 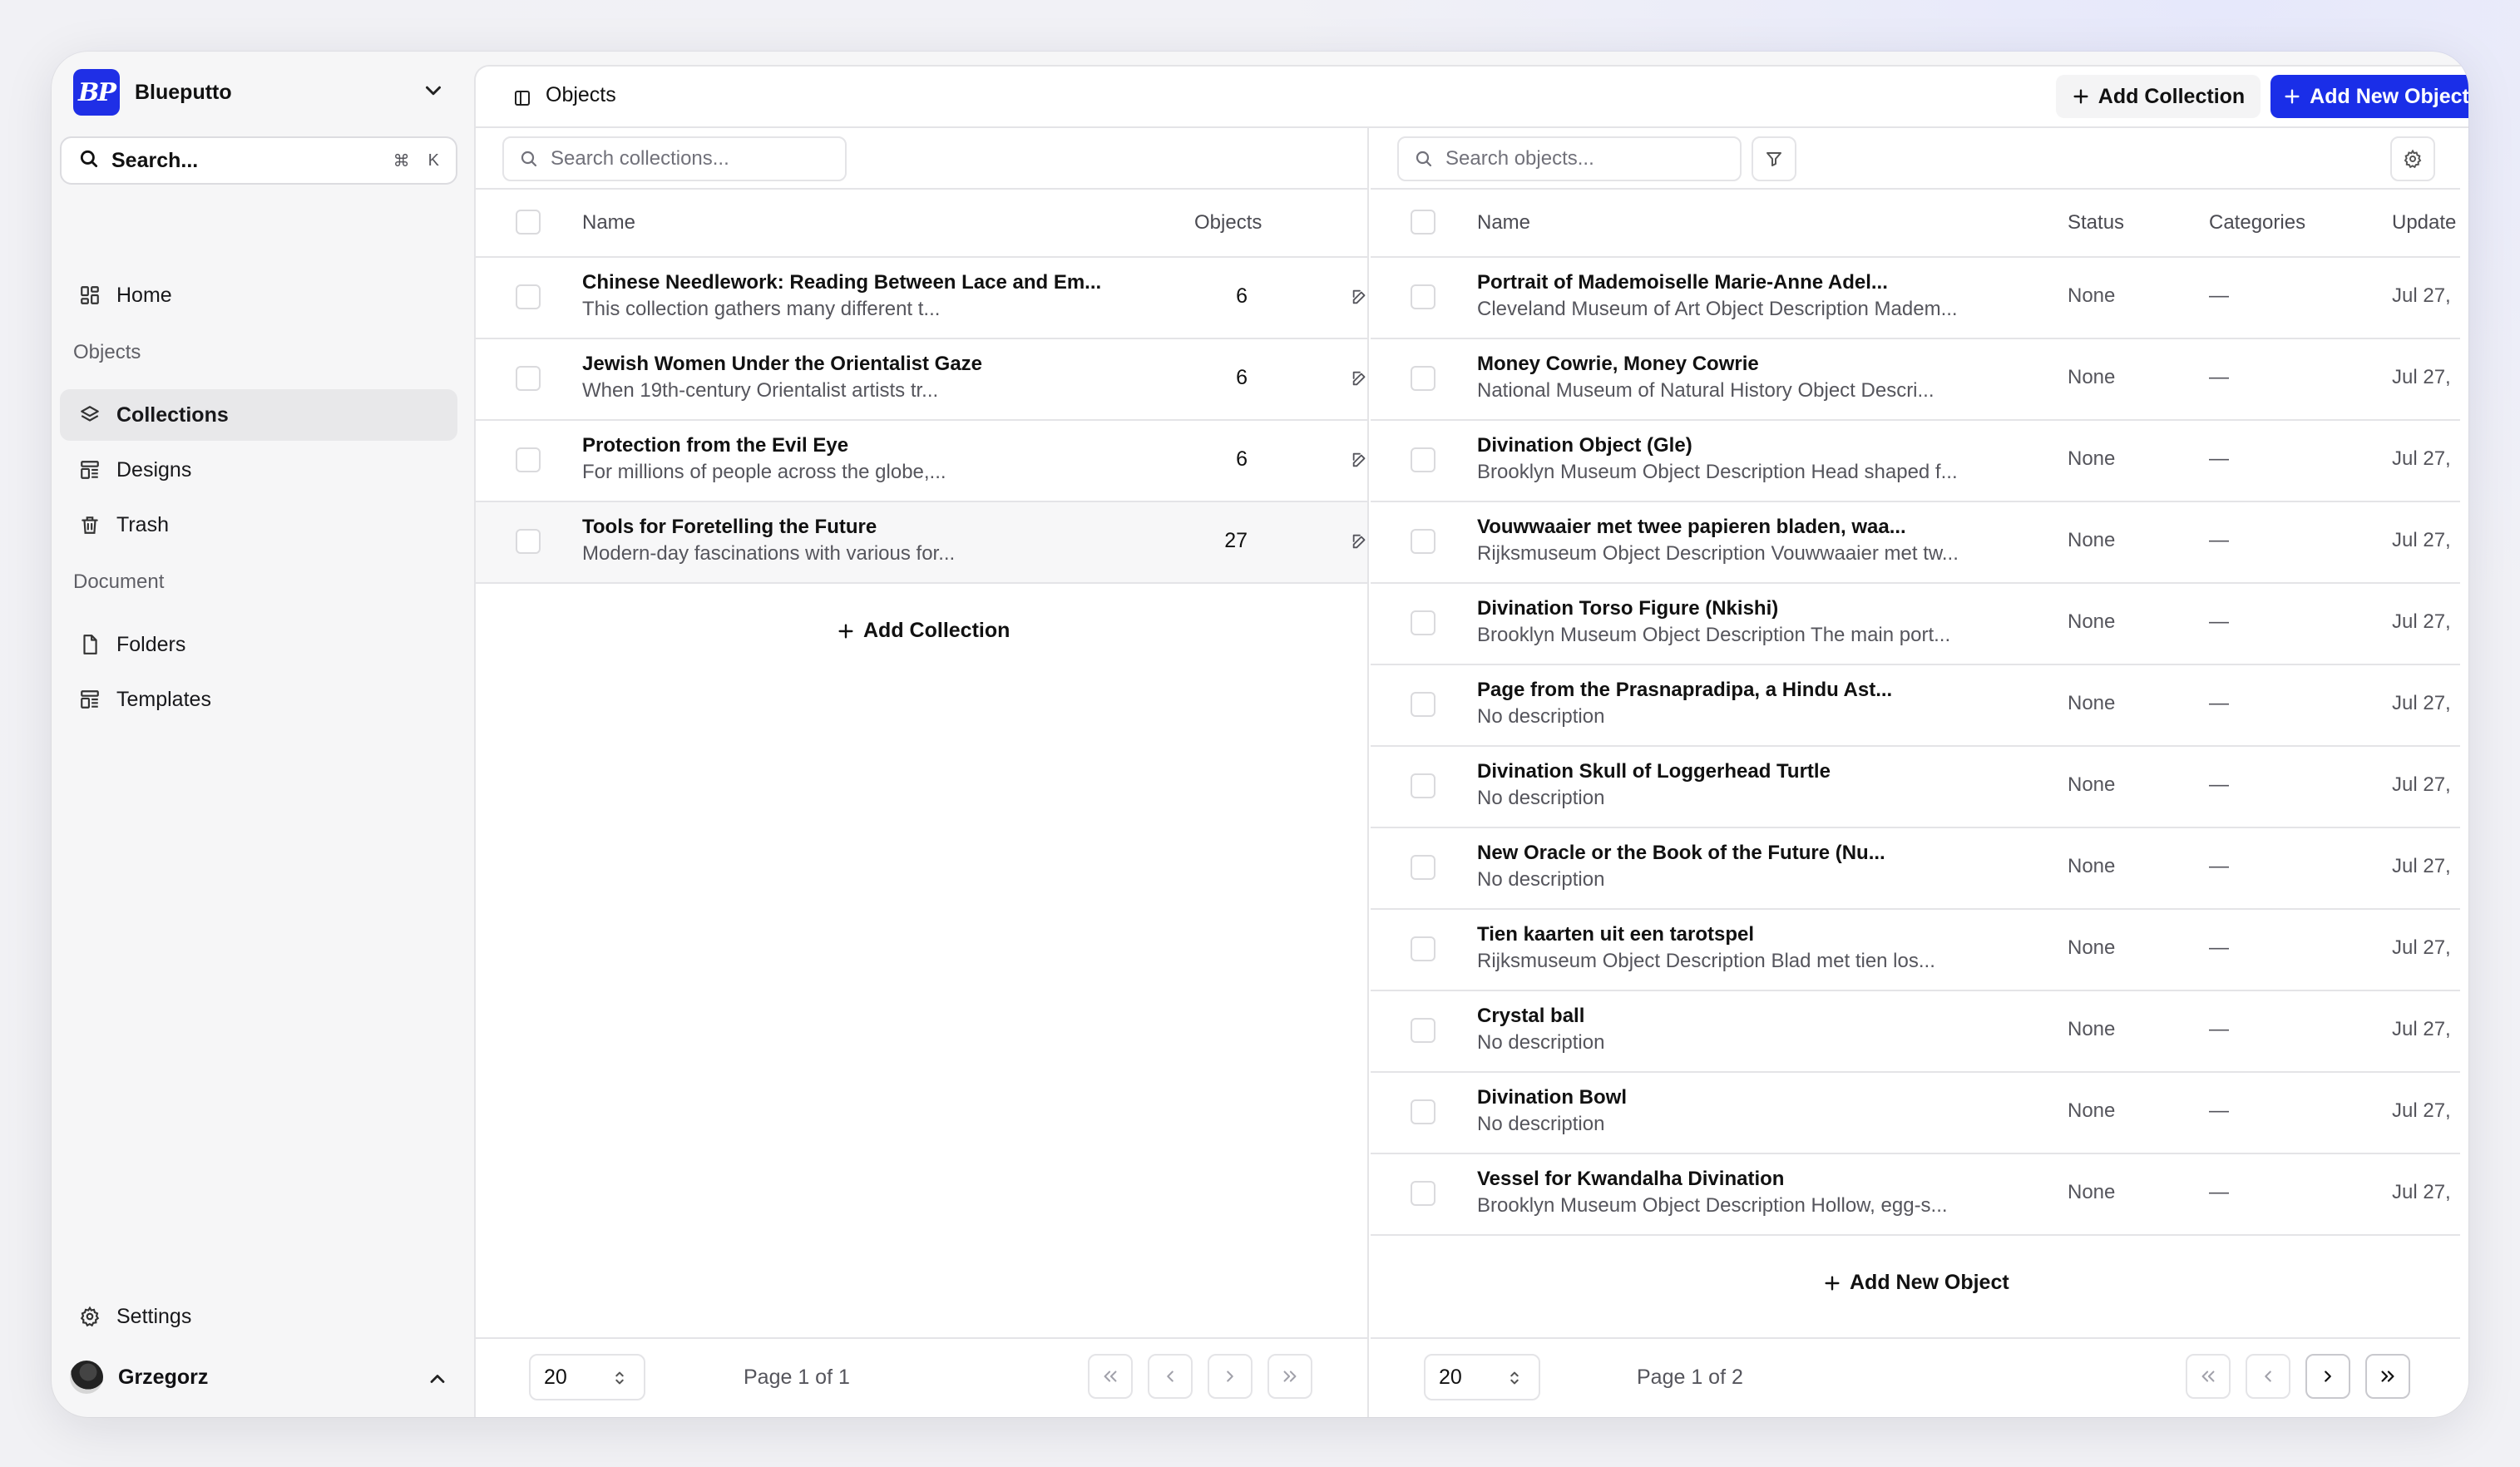 What do you see at coordinates (1915, 1032) in the screenshot?
I see `table-row: Crystal ball No description None — Jul 27,` at bounding box center [1915, 1032].